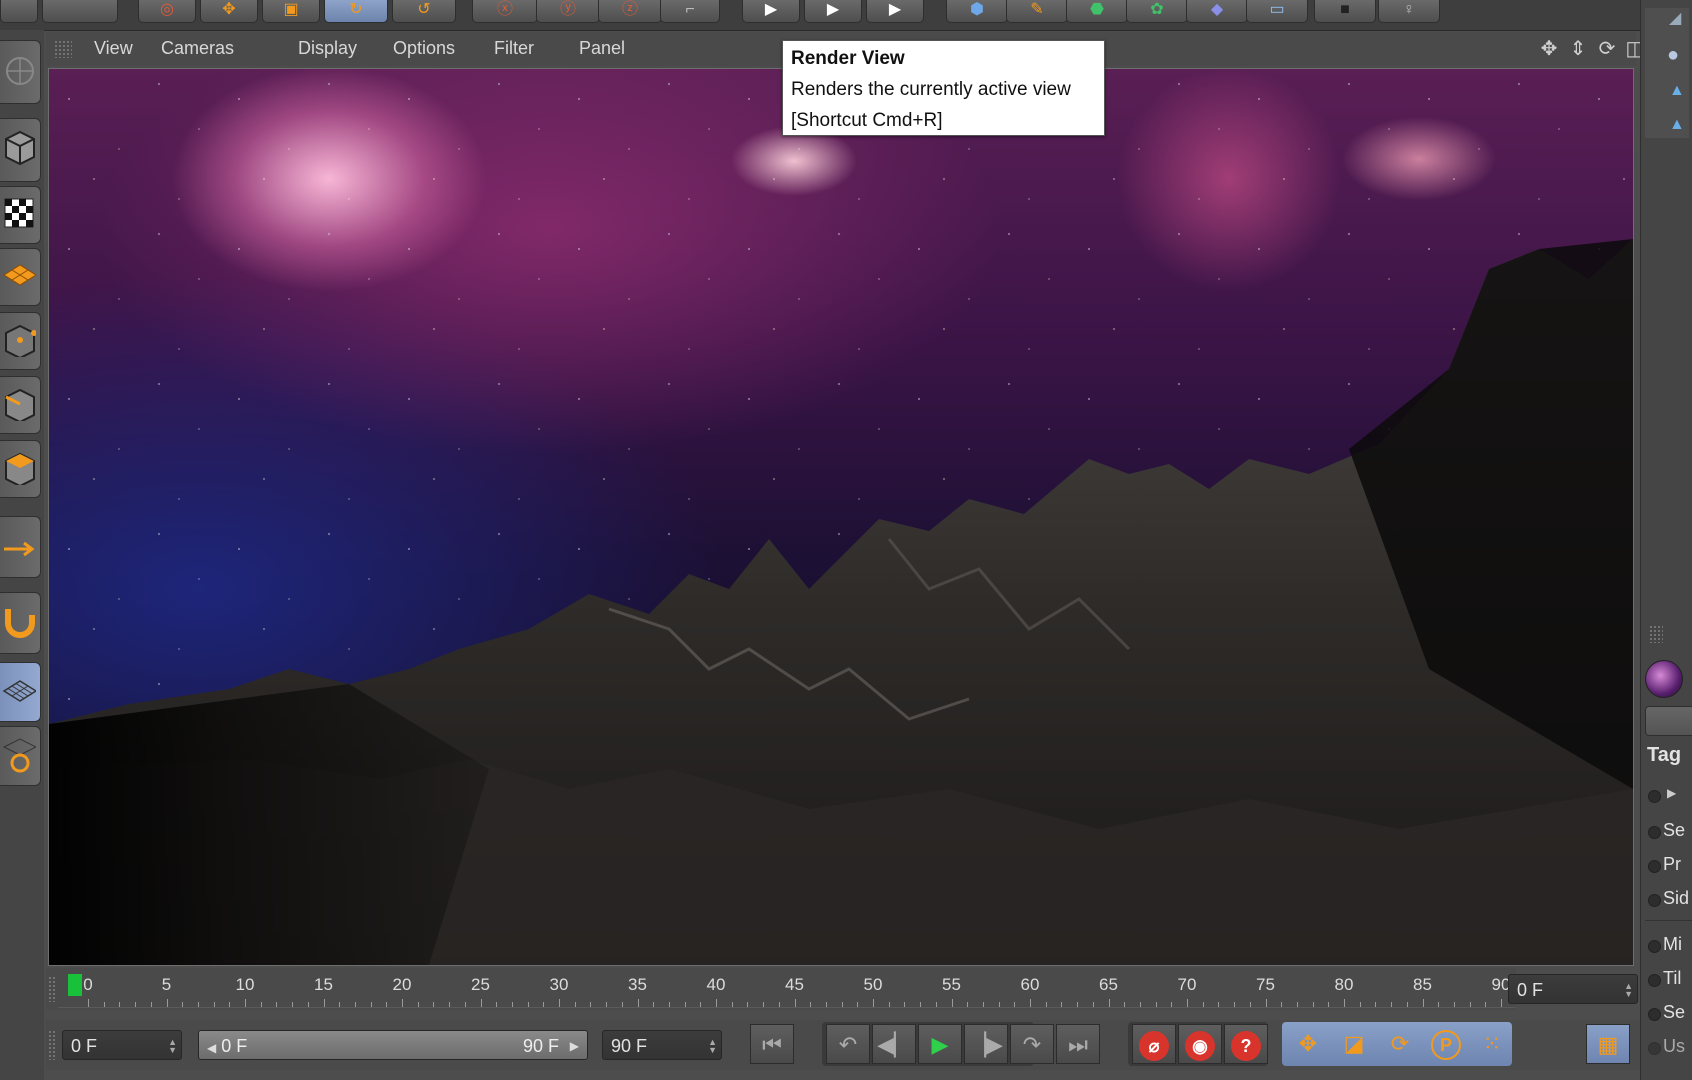 This screenshot has width=1692, height=1080. Describe the element at coordinates (716, 984) in the screenshot. I see `timeline-frame-label: 40` at that location.